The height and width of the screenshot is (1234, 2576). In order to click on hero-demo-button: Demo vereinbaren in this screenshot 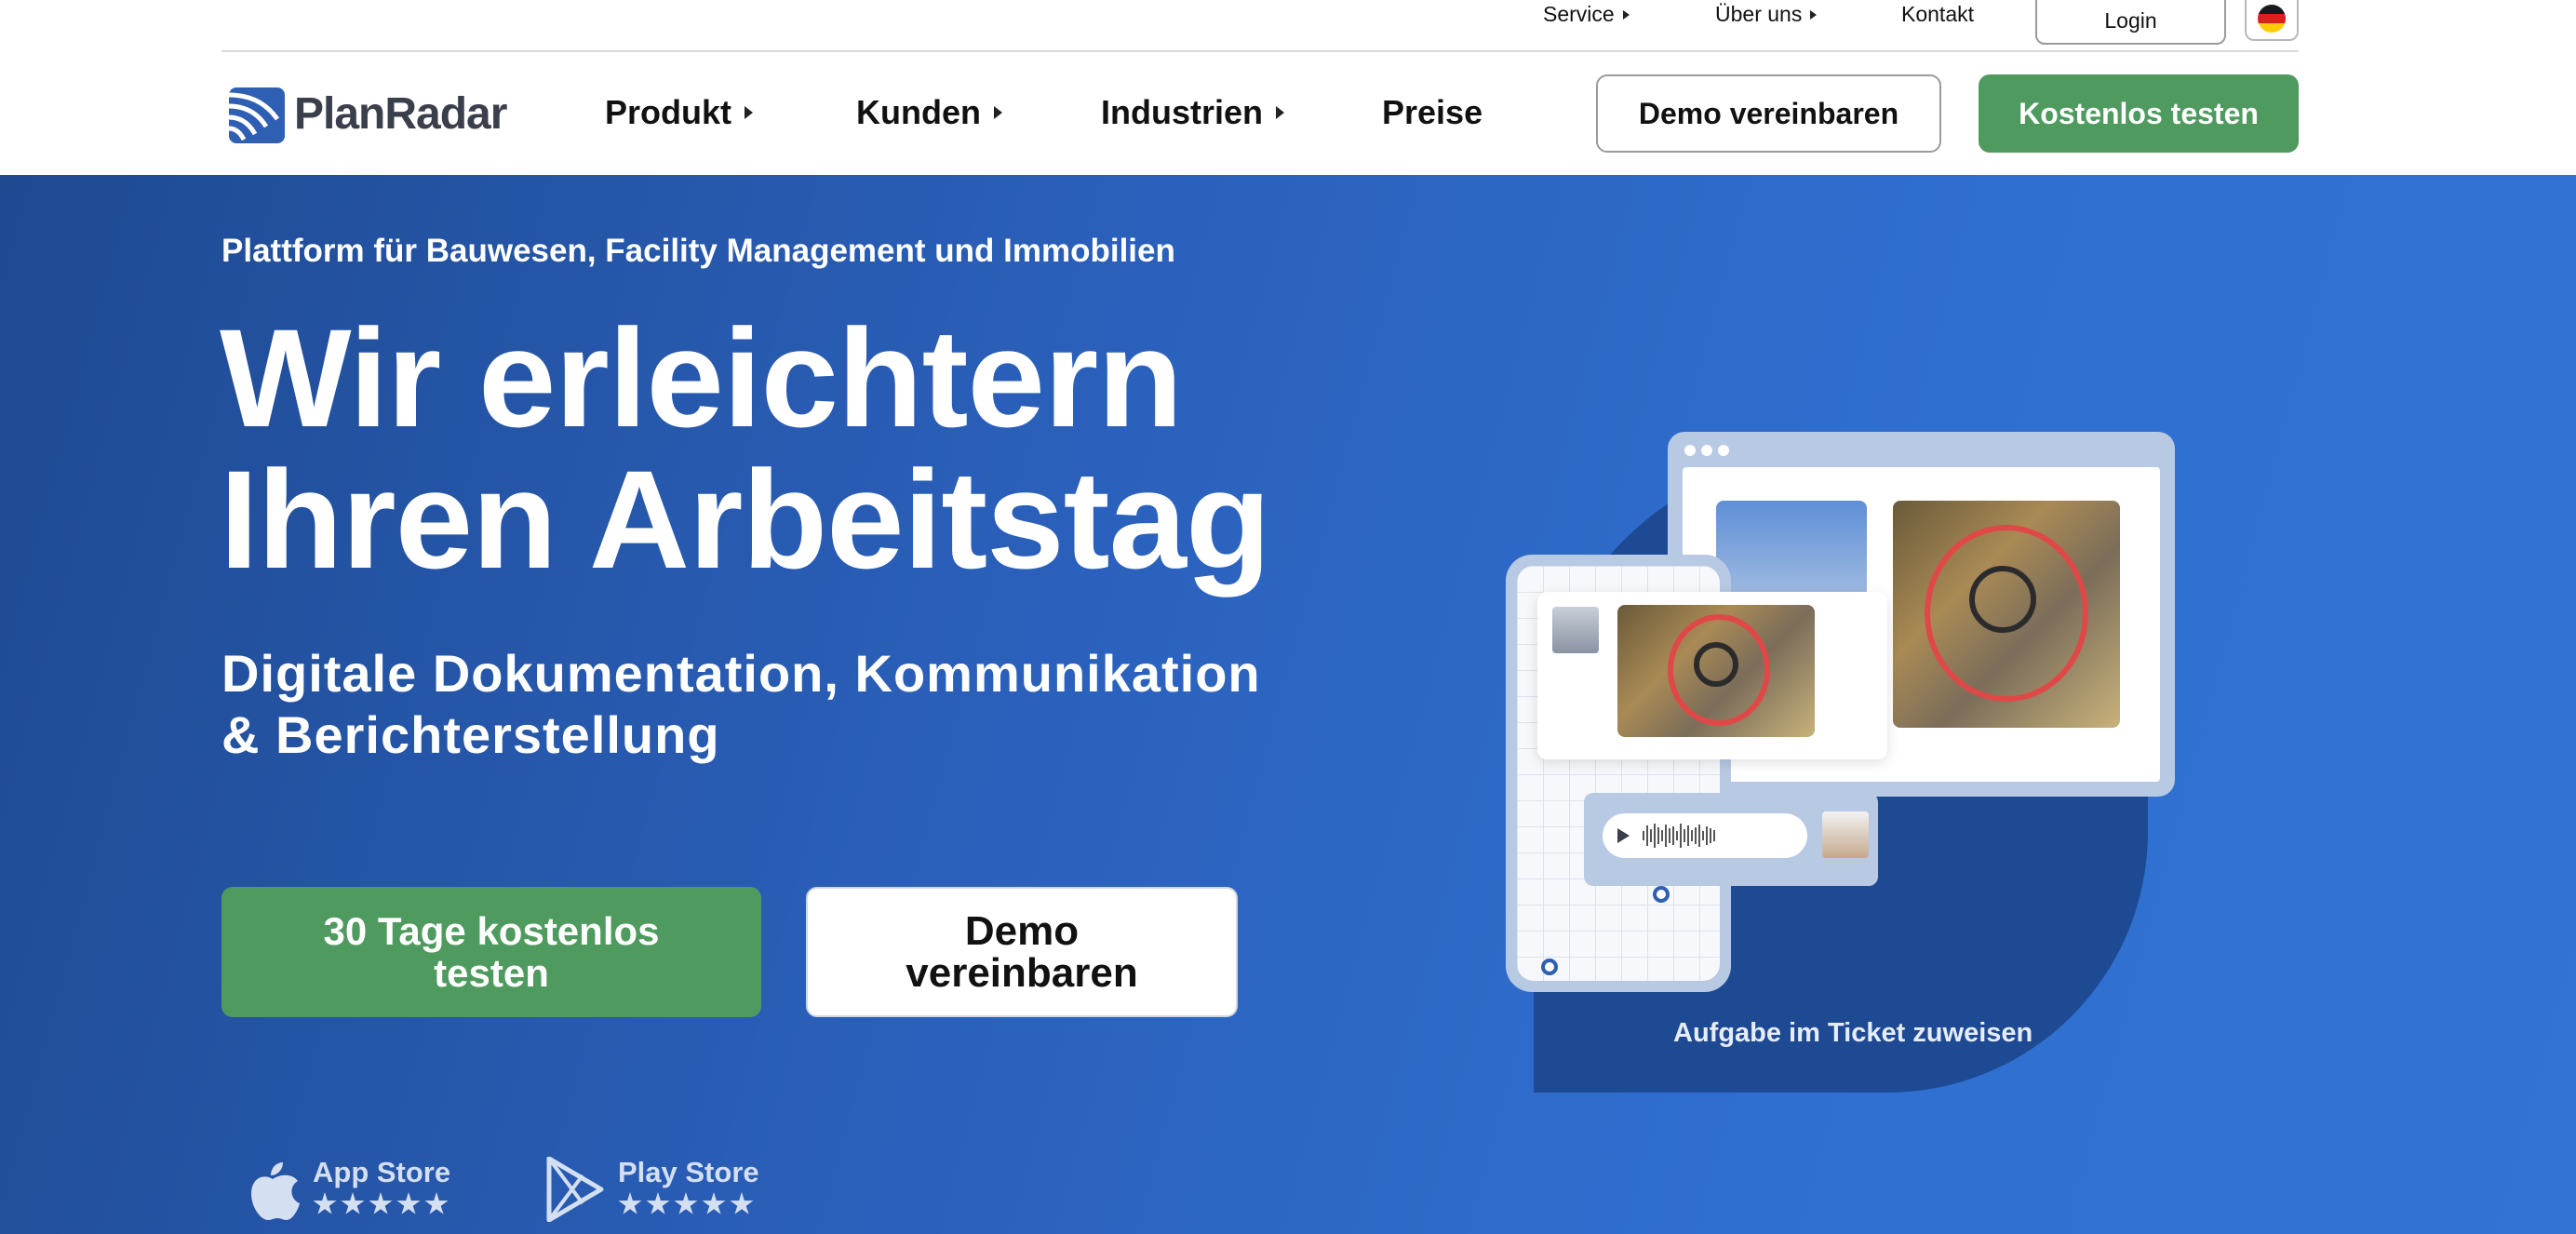, I will do `click(1022, 952)`.